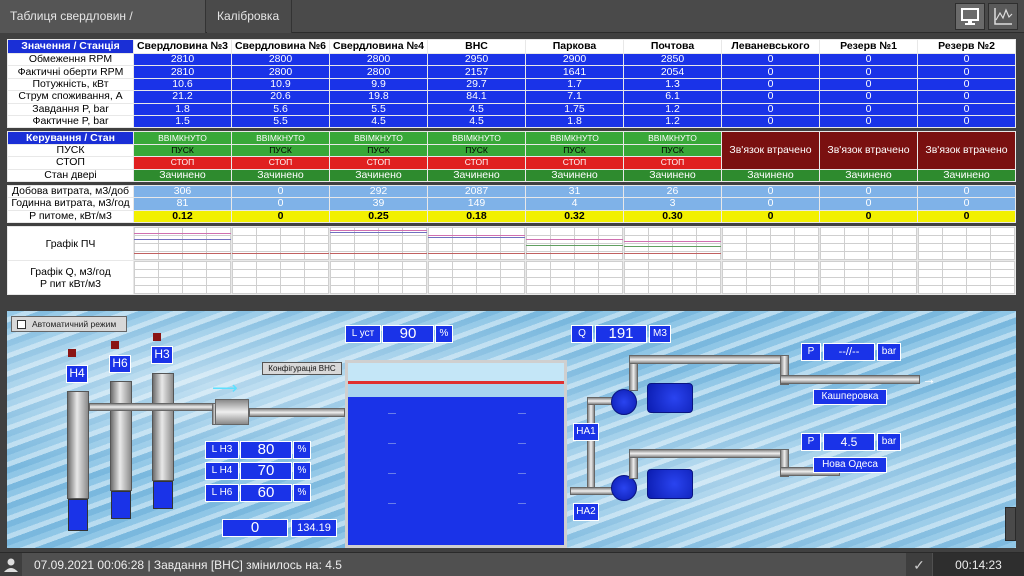 Image resolution: width=1024 pixels, height=576 pixels. What do you see at coordinates (77, 374) in the screenshot?
I see `well-label-h4: Н4` at bounding box center [77, 374].